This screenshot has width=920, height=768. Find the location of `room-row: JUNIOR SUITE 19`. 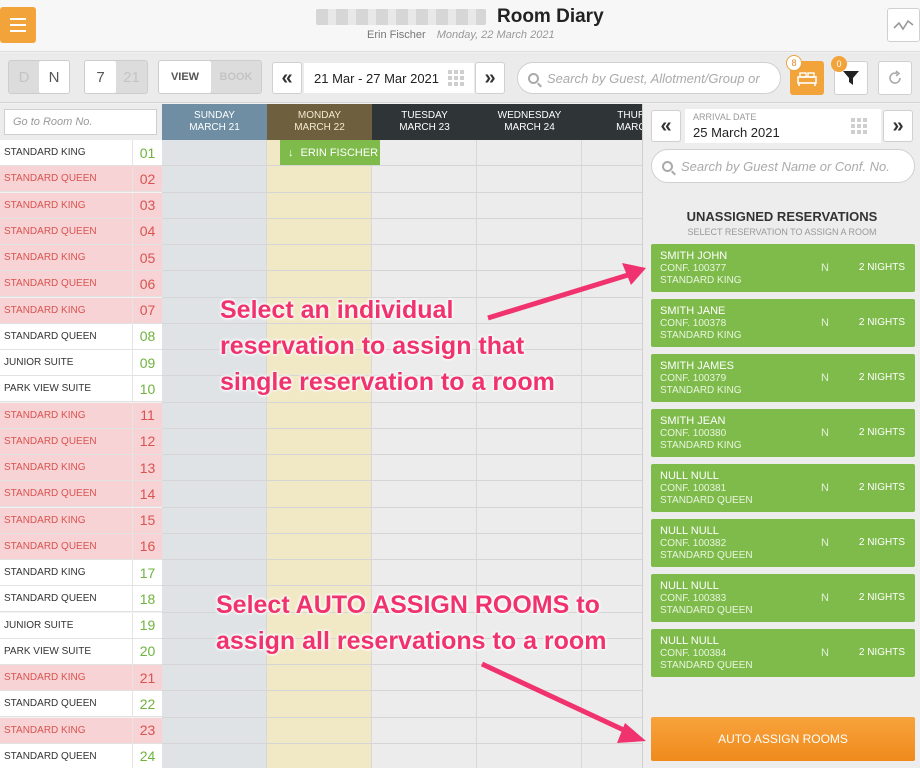

room-row: JUNIOR SUITE 19 is located at coordinates (81, 625).